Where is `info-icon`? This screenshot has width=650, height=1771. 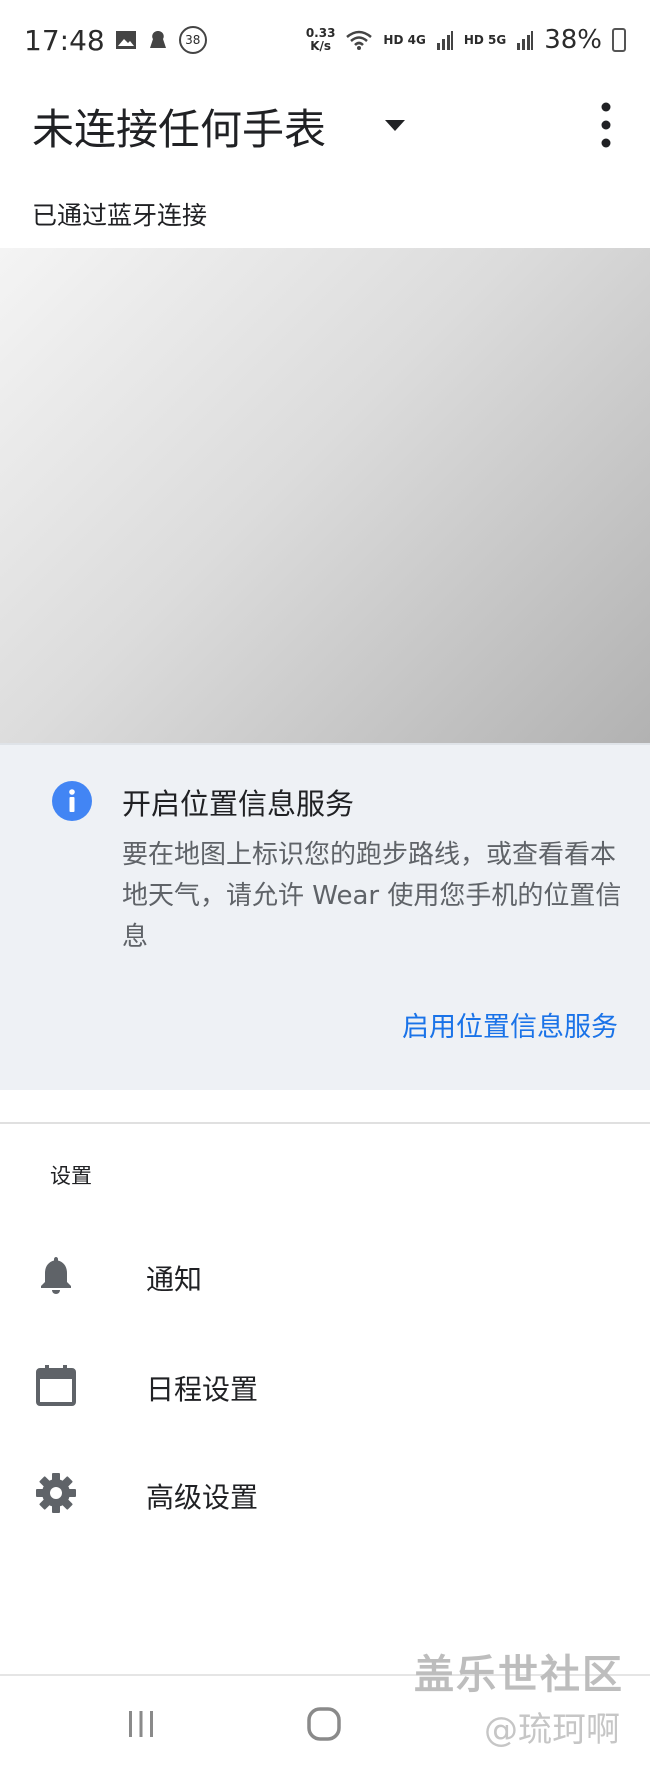 info-icon is located at coordinates (72, 801).